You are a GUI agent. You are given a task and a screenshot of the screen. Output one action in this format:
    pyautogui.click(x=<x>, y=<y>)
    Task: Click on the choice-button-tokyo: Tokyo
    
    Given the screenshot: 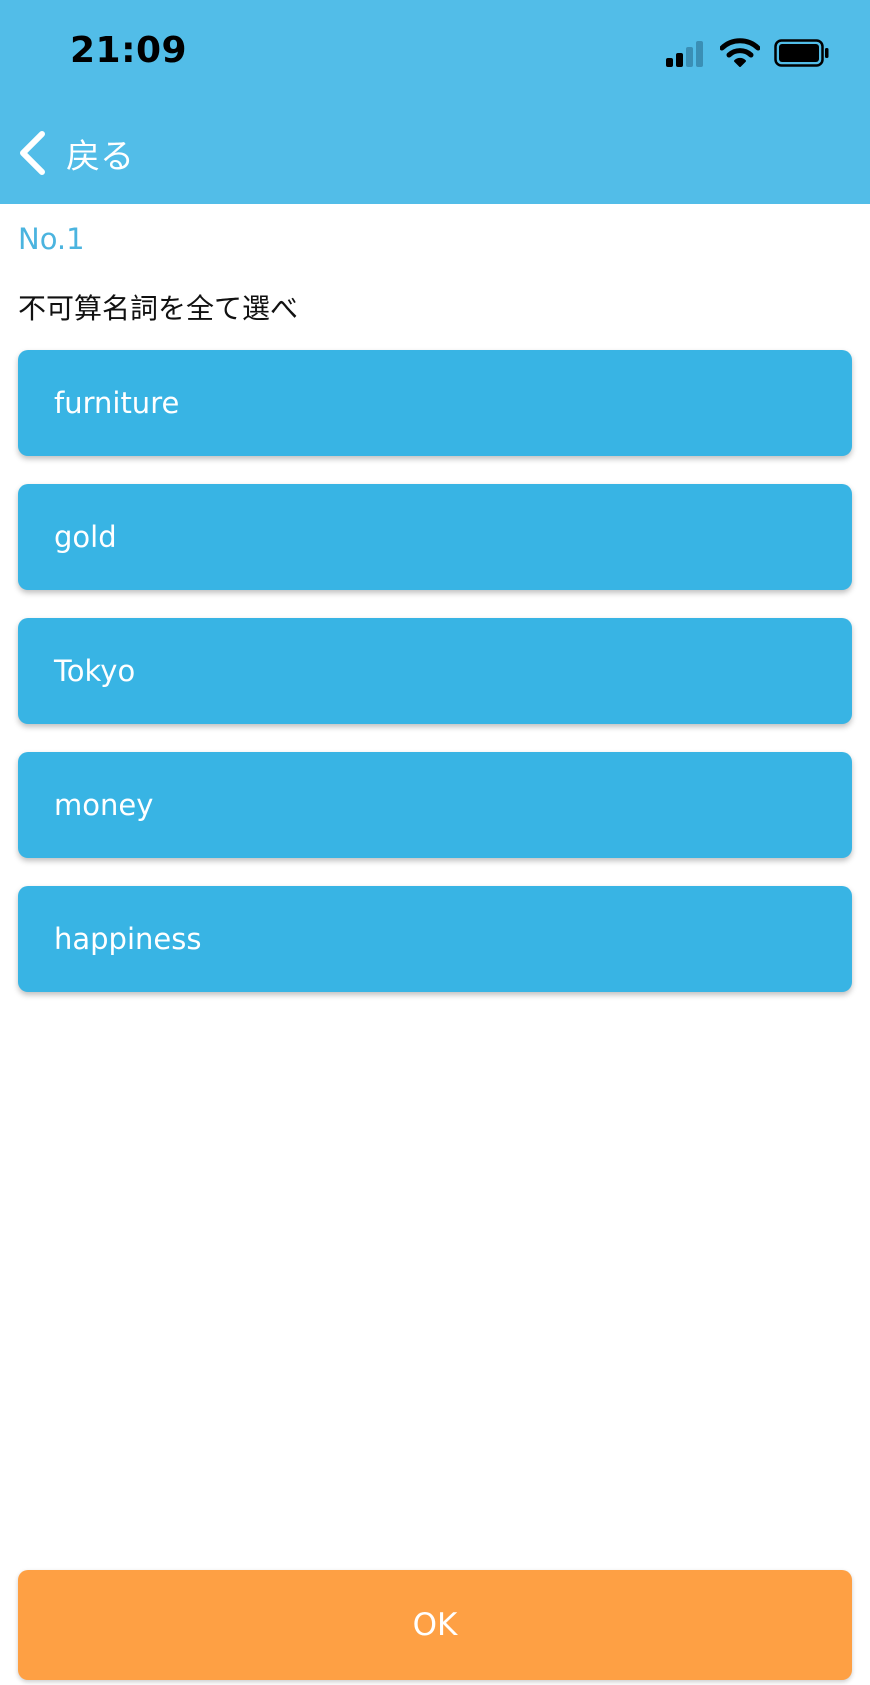 What is the action you would take?
    pyautogui.click(x=435, y=671)
    